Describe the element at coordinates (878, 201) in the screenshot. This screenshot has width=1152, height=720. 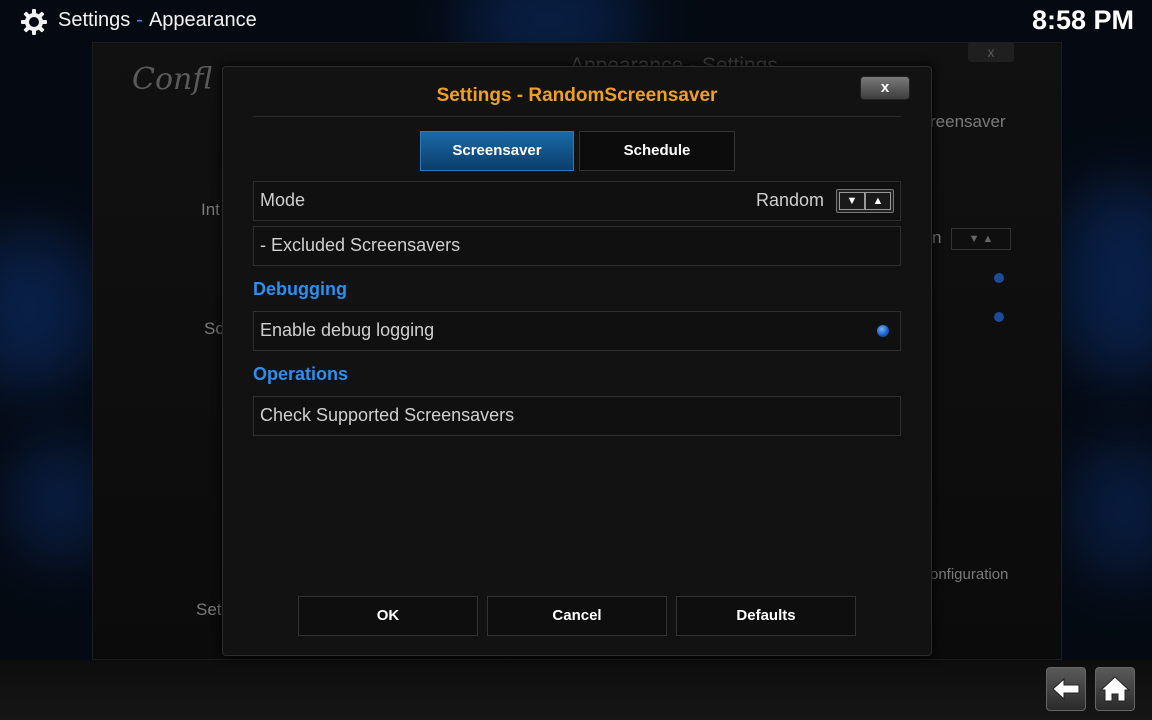
I see `spinner-up-icon: ▲` at that location.